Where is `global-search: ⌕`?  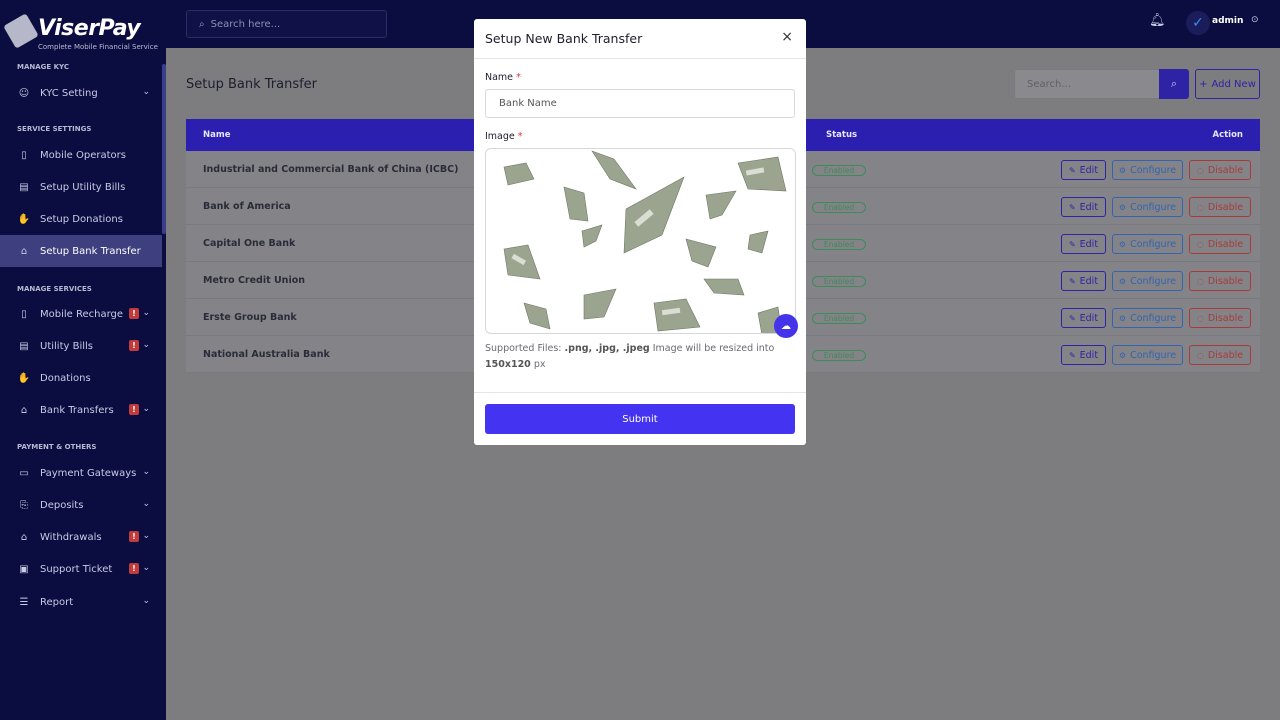
global-search: ⌕ is located at coordinates (286, 24).